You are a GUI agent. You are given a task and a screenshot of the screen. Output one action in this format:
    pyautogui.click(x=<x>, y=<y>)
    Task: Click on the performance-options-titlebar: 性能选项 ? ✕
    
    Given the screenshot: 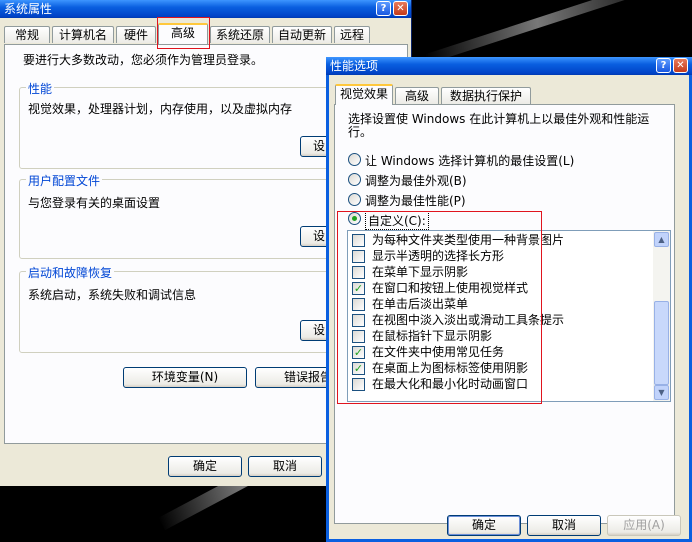 What is the action you would take?
    pyautogui.click(x=509, y=66)
    